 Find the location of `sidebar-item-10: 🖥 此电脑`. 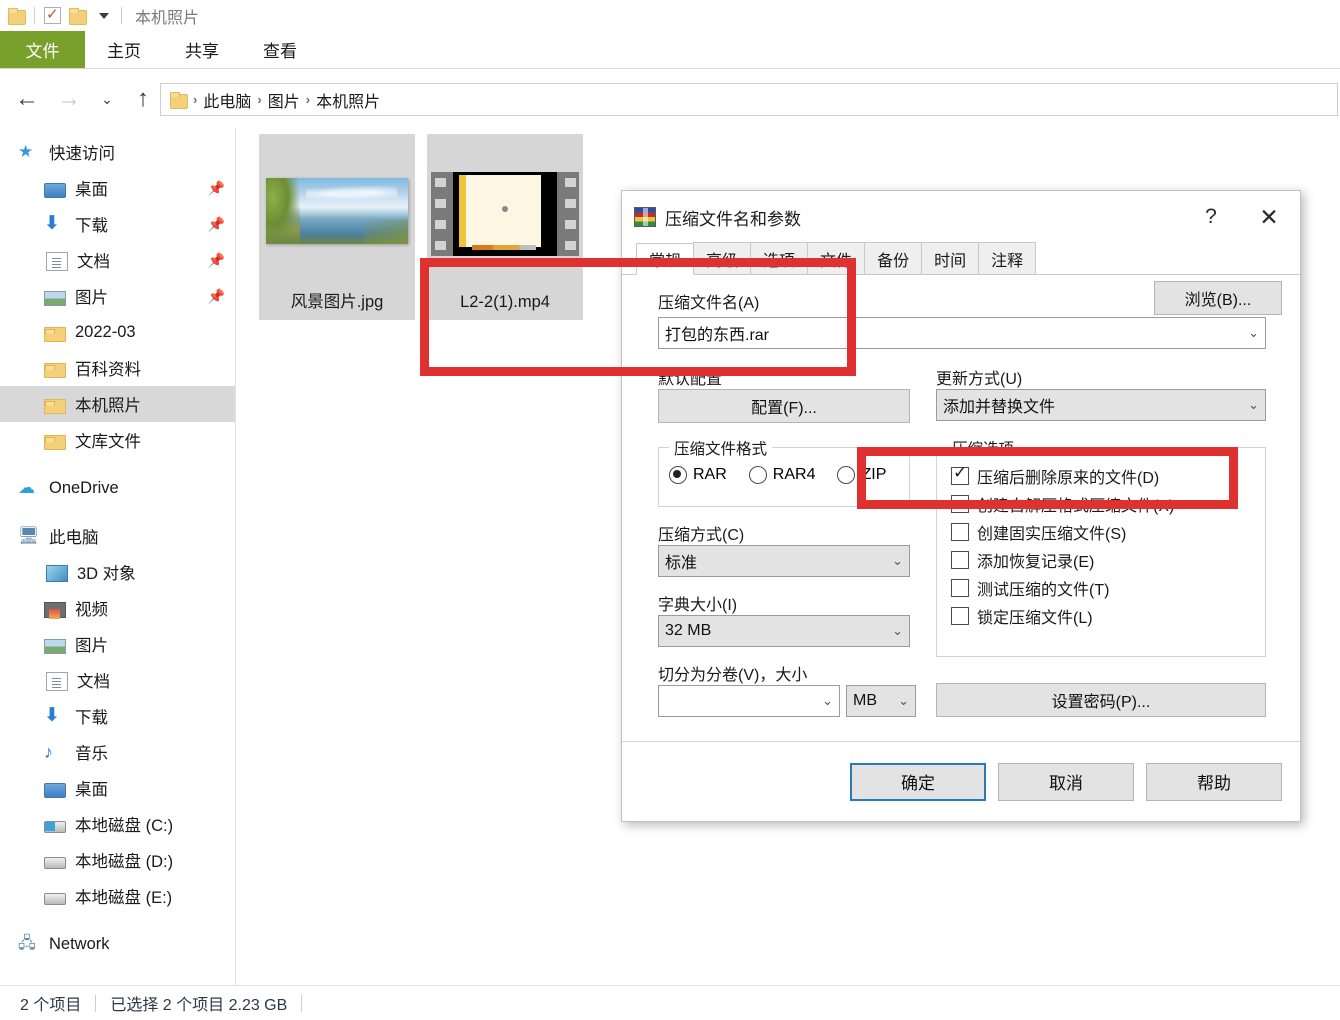

sidebar-item-10: 🖥 此电脑 is located at coordinates (117, 536).